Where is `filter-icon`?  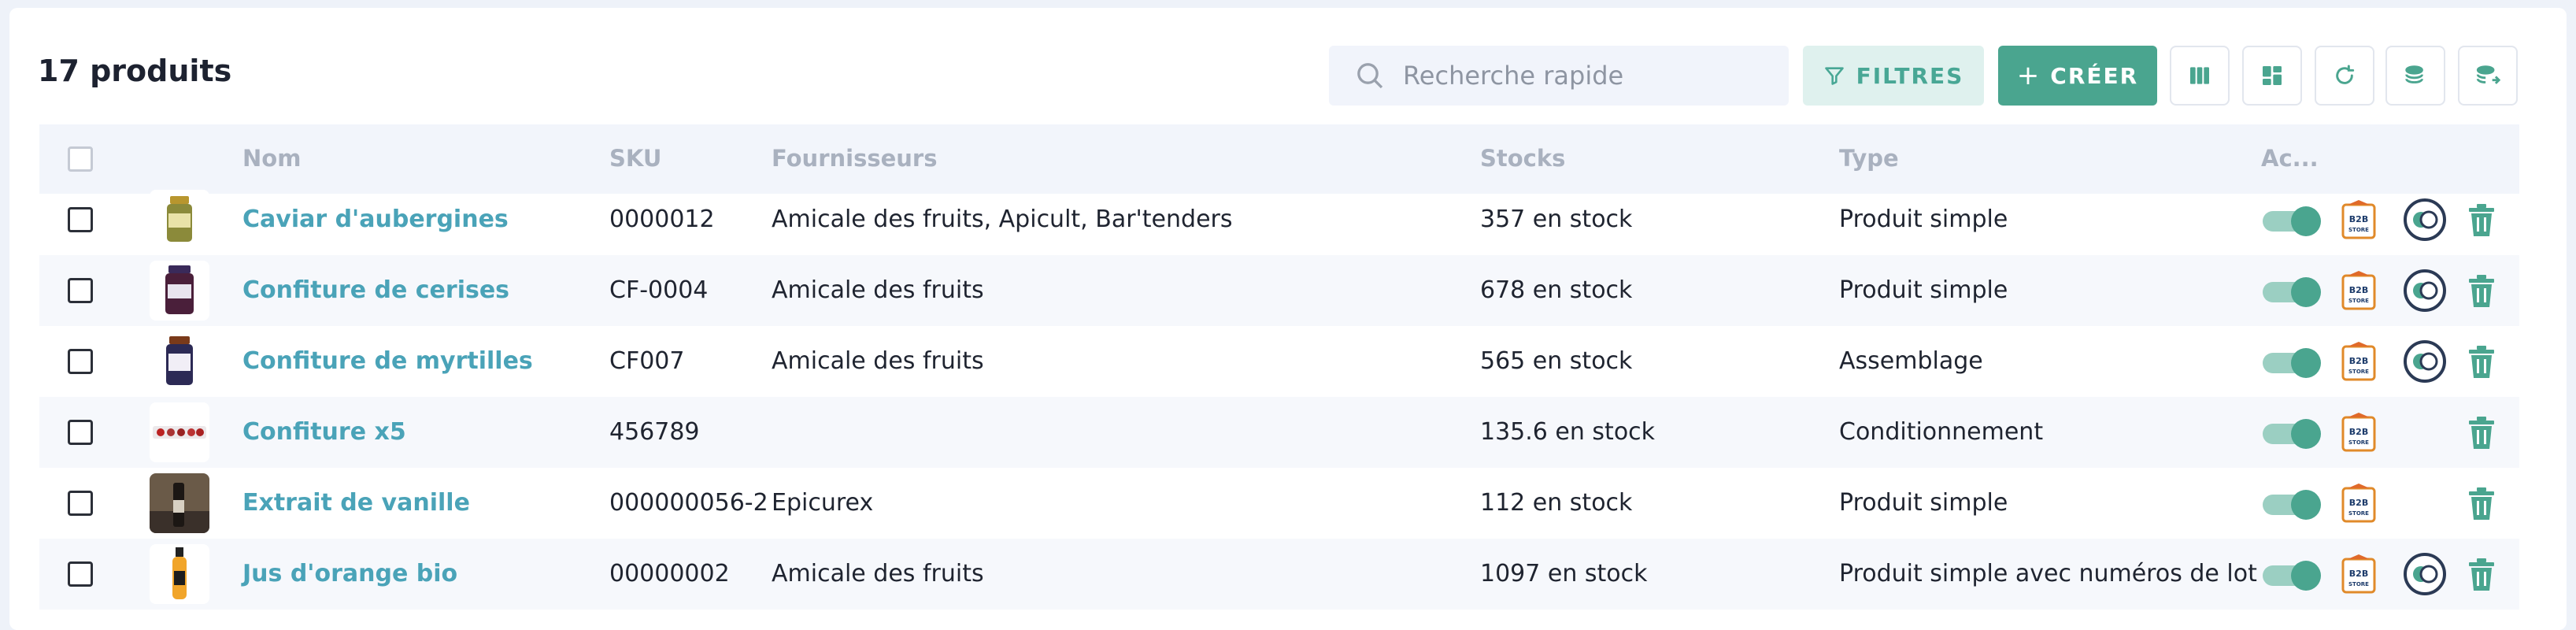 filter-icon is located at coordinates (1834, 76).